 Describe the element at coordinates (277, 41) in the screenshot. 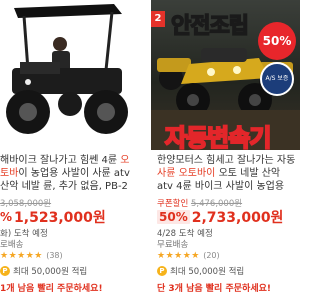

I see `discount-sticker: 50%` at that location.